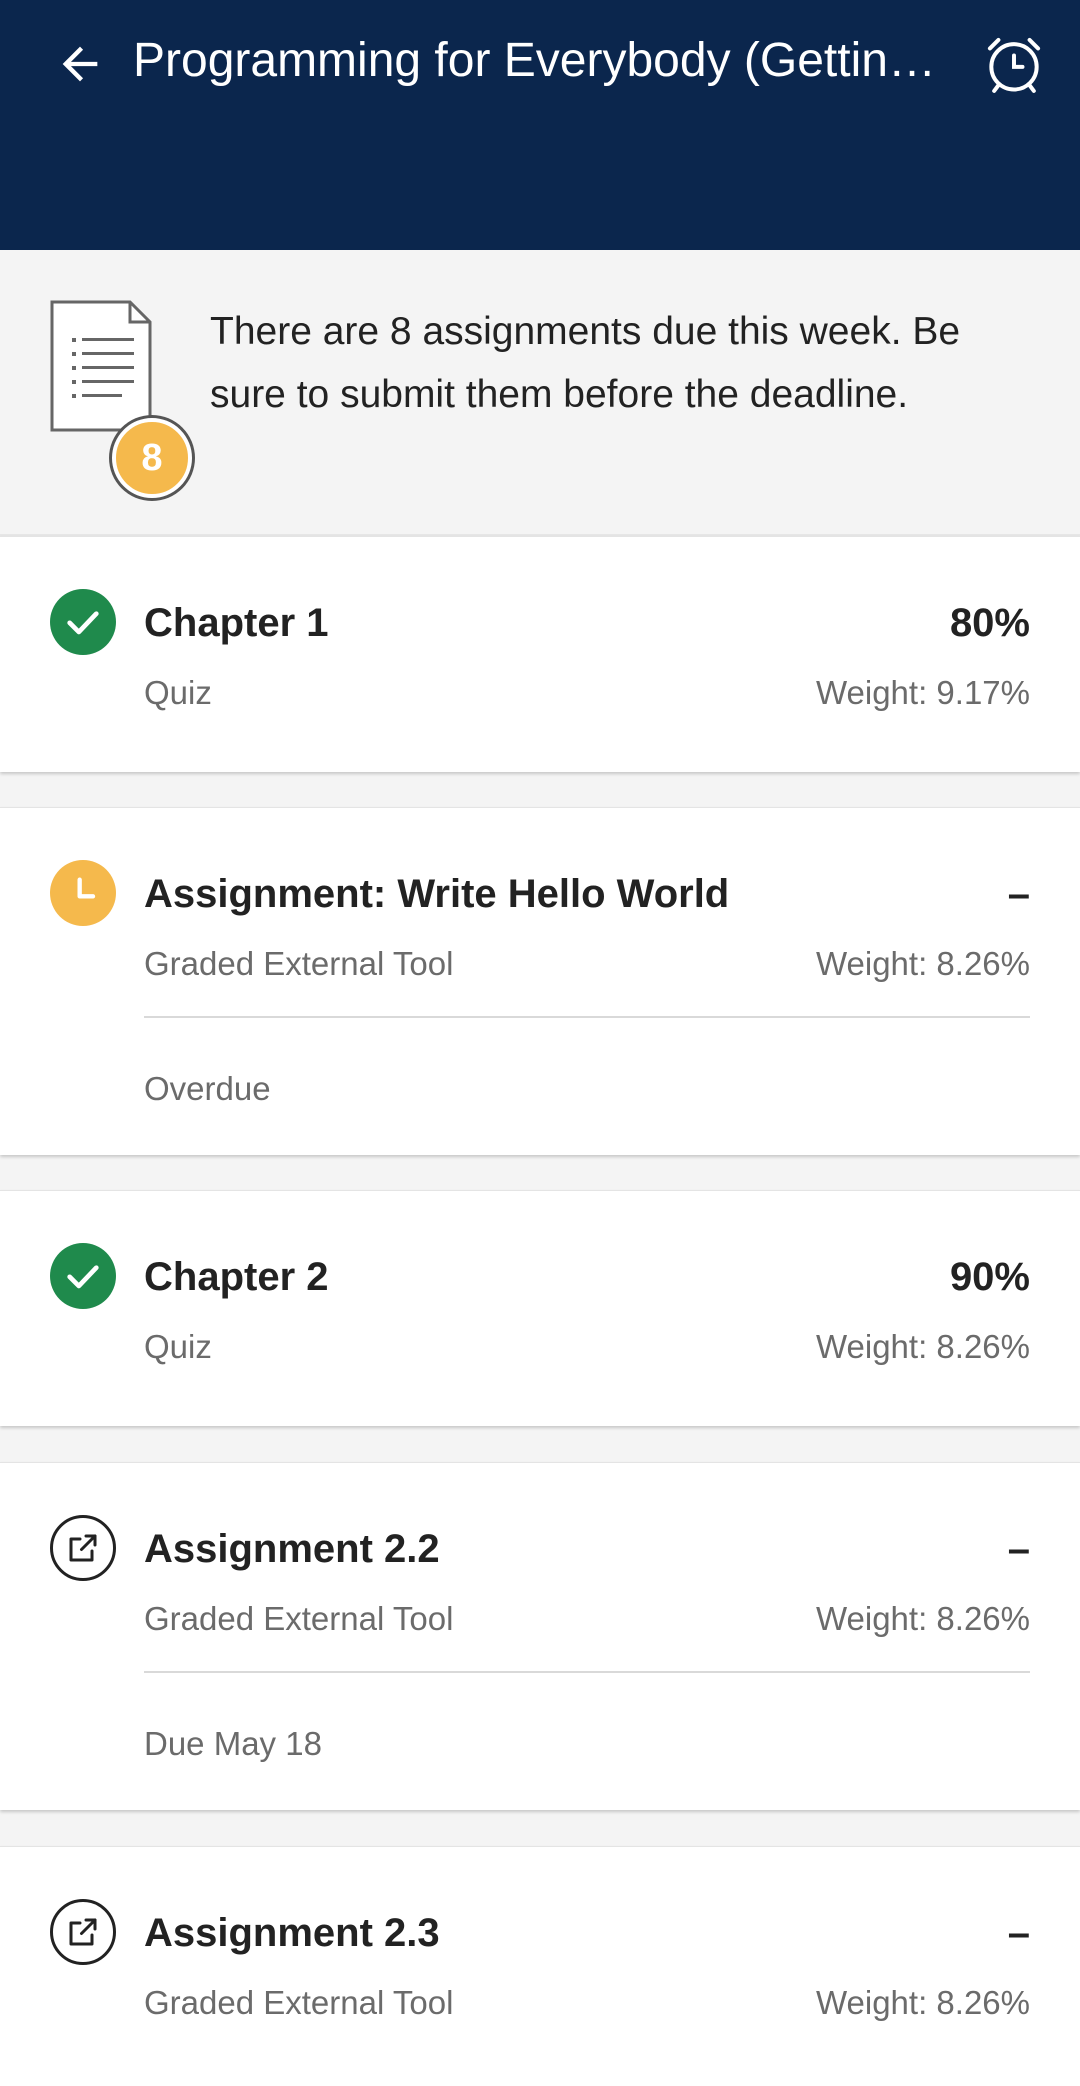 The height and width of the screenshot is (2086, 1080). What do you see at coordinates (540, 654) in the screenshot?
I see `grade-item-chapter-1: Chapter 1 Quiz 80% Weight: 9.17%` at bounding box center [540, 654].